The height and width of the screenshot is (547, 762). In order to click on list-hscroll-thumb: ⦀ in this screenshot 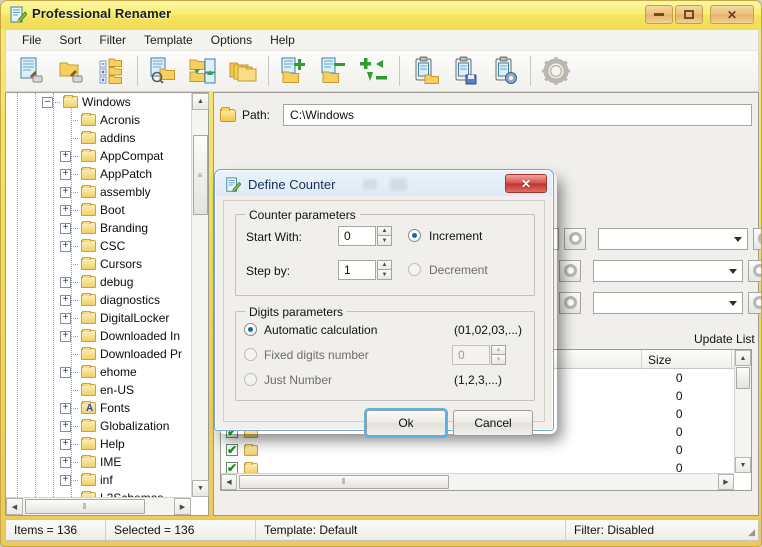, I will do `click(344, 482)`.